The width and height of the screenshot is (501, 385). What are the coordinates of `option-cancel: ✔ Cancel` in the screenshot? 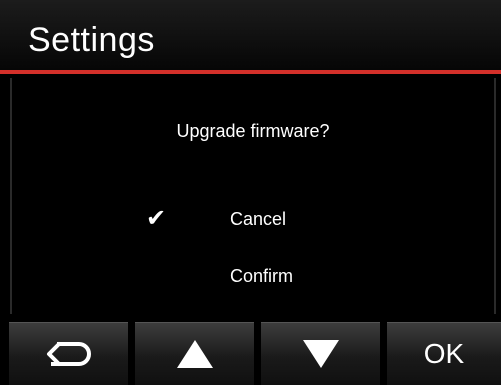 It's located at (253, 219).